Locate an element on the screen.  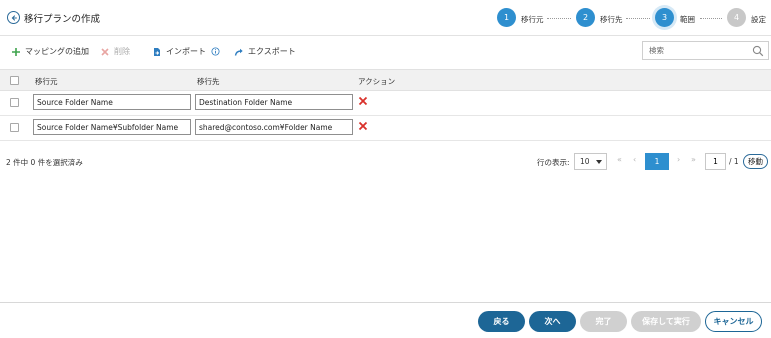
column-header-destination: 移行先 is located at coordinates (208, 81).